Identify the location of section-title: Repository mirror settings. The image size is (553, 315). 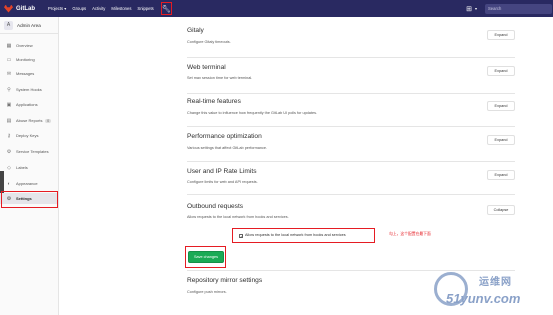
(225, 280).